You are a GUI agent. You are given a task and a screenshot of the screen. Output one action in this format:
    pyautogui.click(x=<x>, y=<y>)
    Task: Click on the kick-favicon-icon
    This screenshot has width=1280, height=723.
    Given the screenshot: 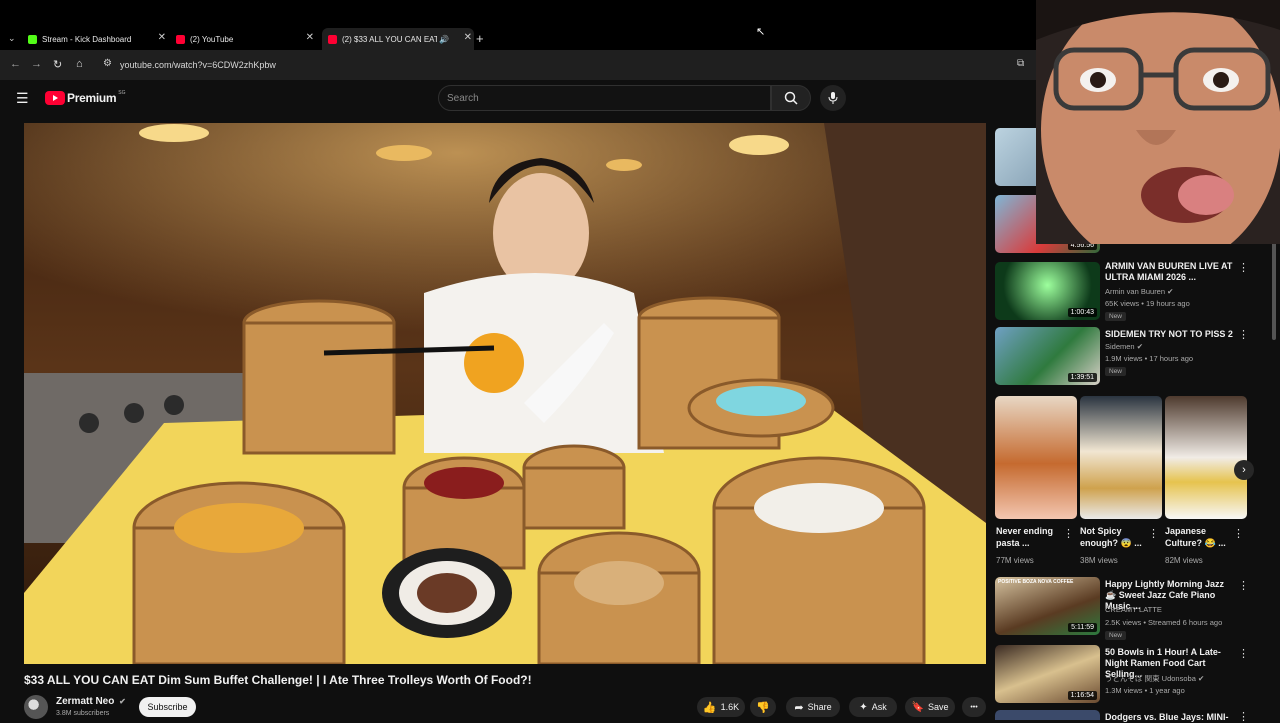 What is the action you would take?
    pyautogui.click(x=32, y=39)
    